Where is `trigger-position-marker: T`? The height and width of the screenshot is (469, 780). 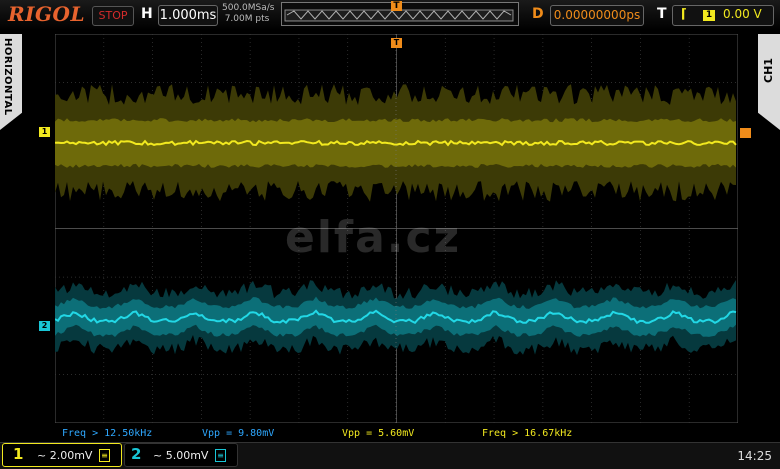 trigger-position-marker: T is located at coordinates (396, 6).